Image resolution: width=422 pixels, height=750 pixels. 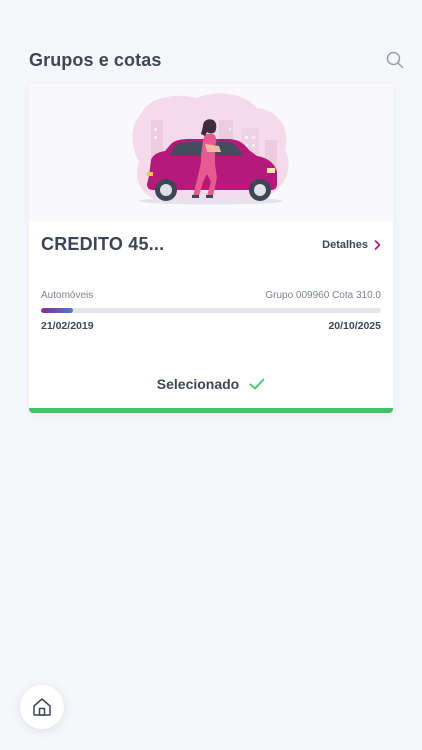 What do you see at coordinates (67, 295) in the screenshot?
I see `category-label: Automóveis` at bounding box center [67, 295].